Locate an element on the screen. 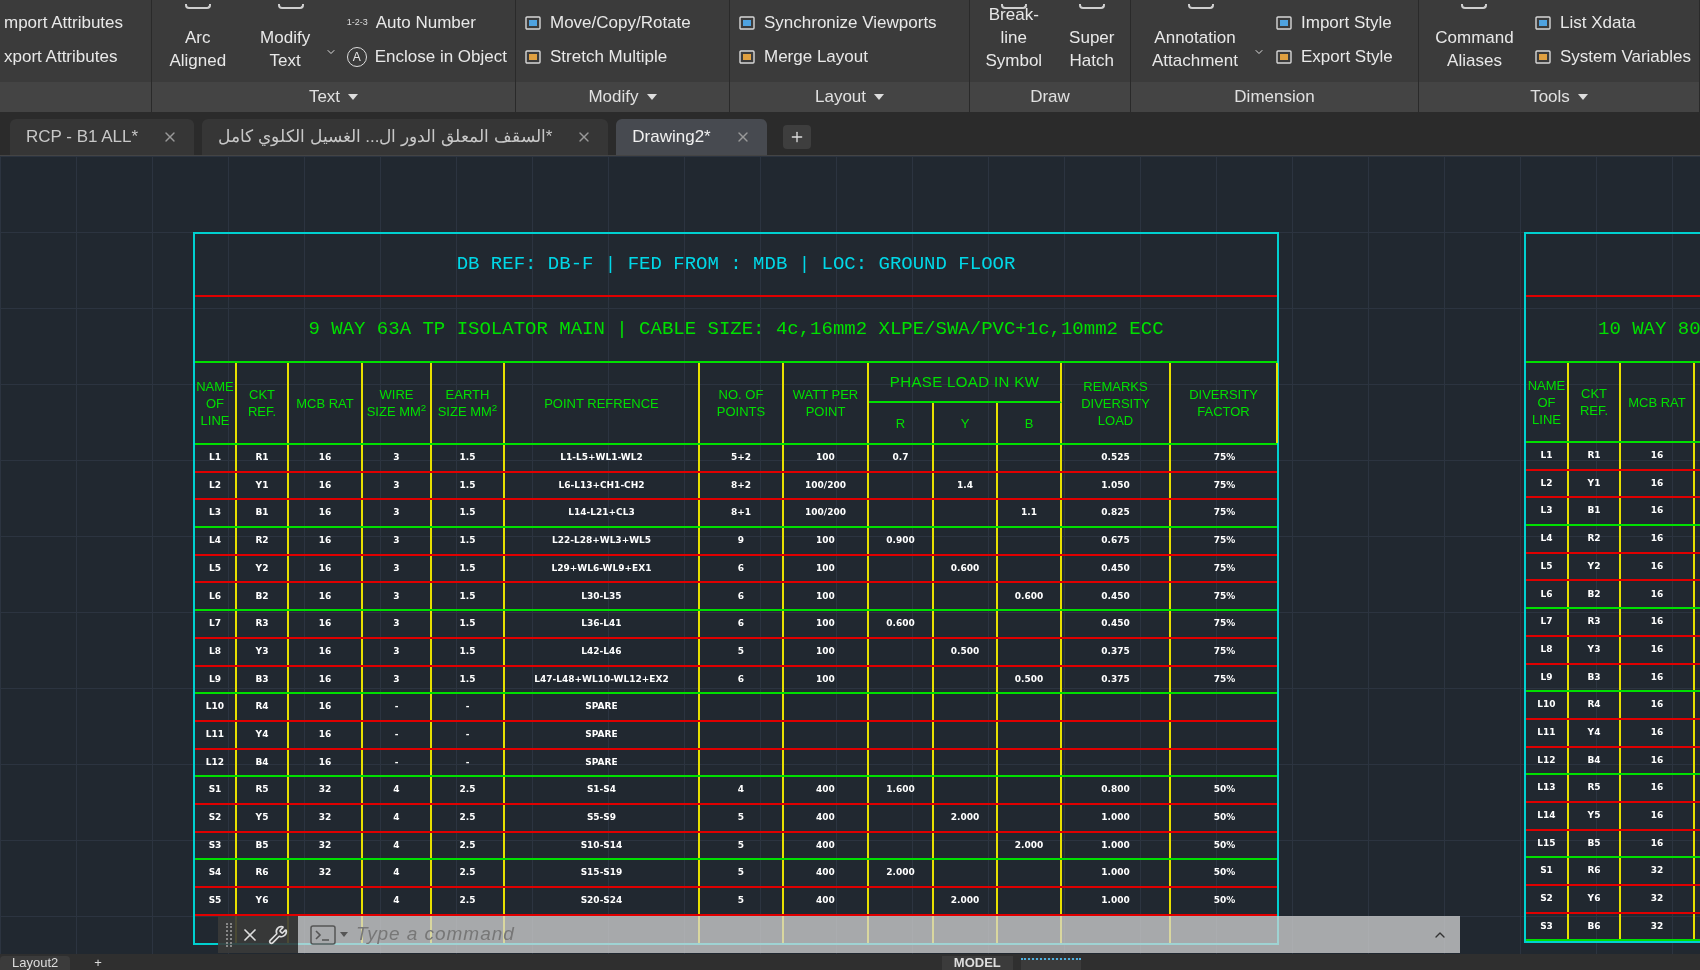 The image size is (1700, 970). table-cell: 32 is located at coordinates (325, 873).